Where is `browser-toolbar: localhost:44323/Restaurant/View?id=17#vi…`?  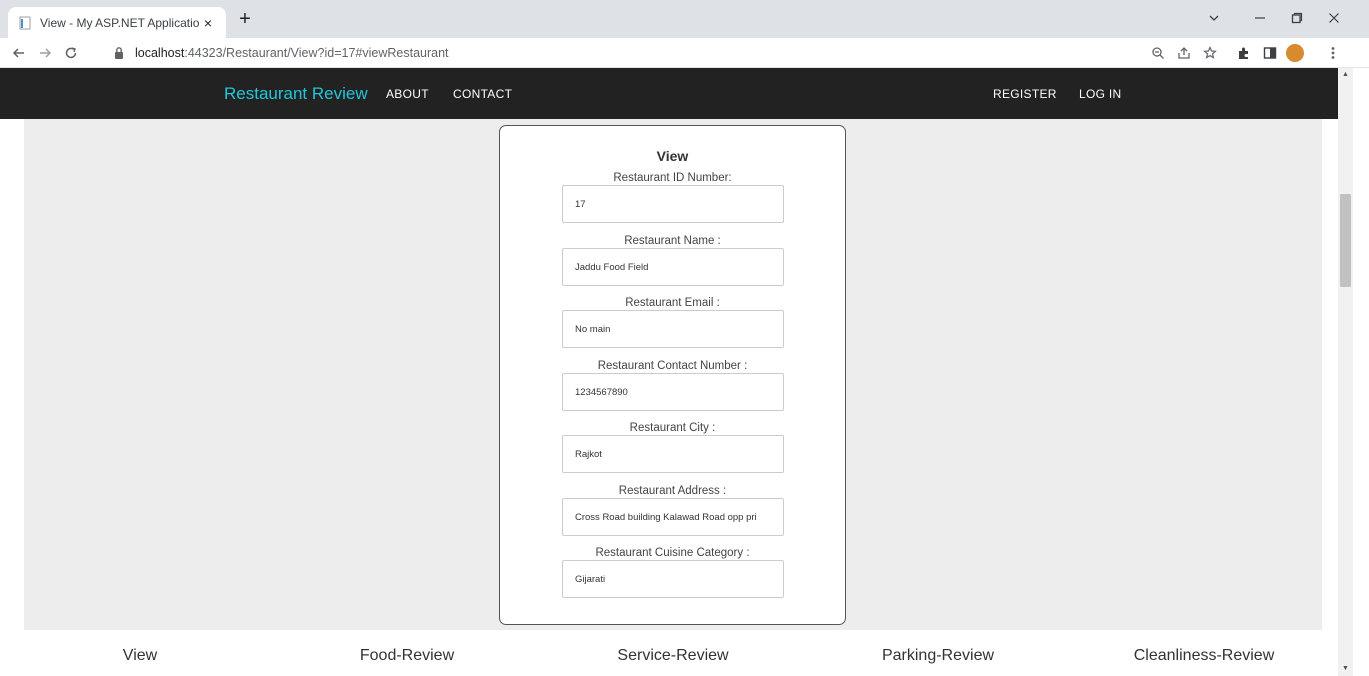
browser-toolbar: localhost:44323/Restaurant/View?id=17#vi… is located at coordinates (684, 53).